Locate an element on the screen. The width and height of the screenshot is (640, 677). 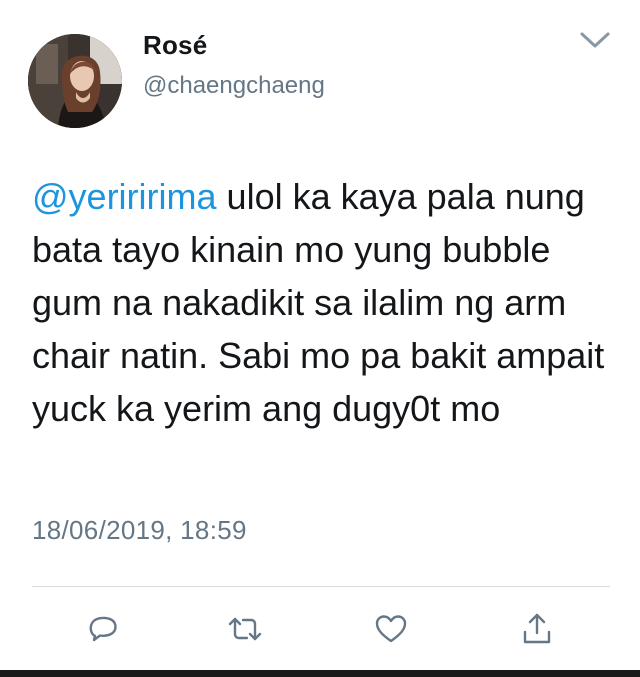
username-handle: @chaengchaeng is located at coordinates (234, 86).